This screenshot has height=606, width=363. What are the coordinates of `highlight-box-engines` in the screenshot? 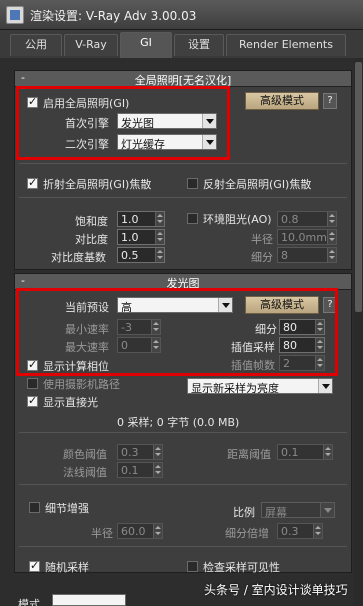 It's located at (123, 123).